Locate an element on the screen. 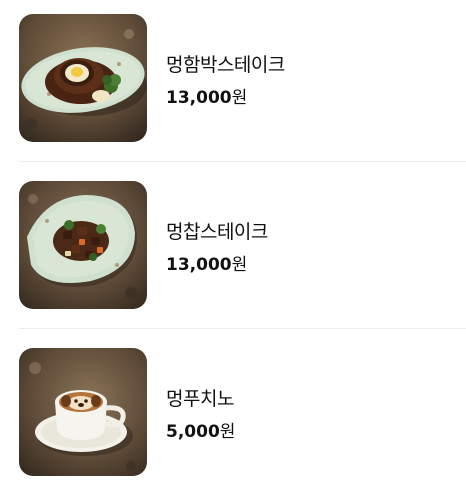  price-value: 5,000 is located at coordinates (193, 432).